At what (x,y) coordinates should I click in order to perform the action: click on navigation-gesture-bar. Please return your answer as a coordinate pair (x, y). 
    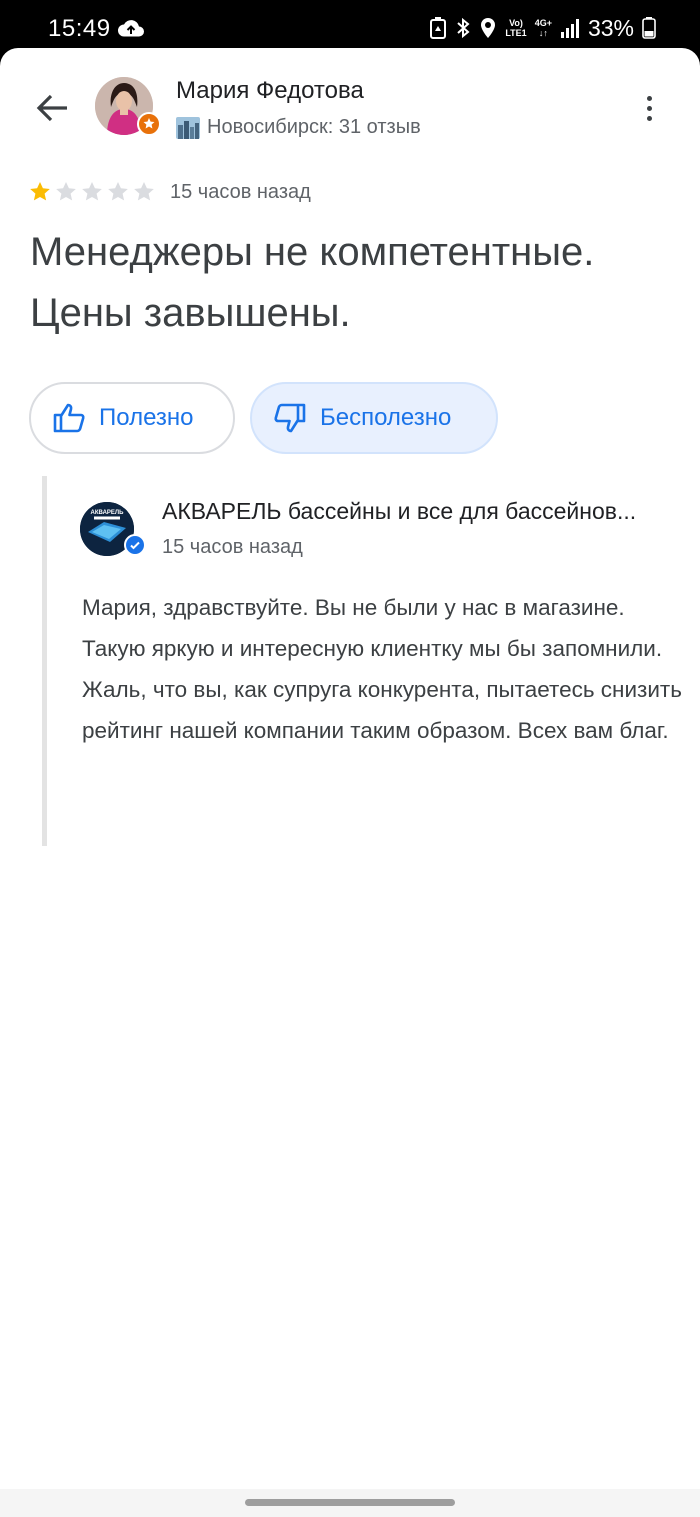
    Looking at the image, I should click on (350, 1503).